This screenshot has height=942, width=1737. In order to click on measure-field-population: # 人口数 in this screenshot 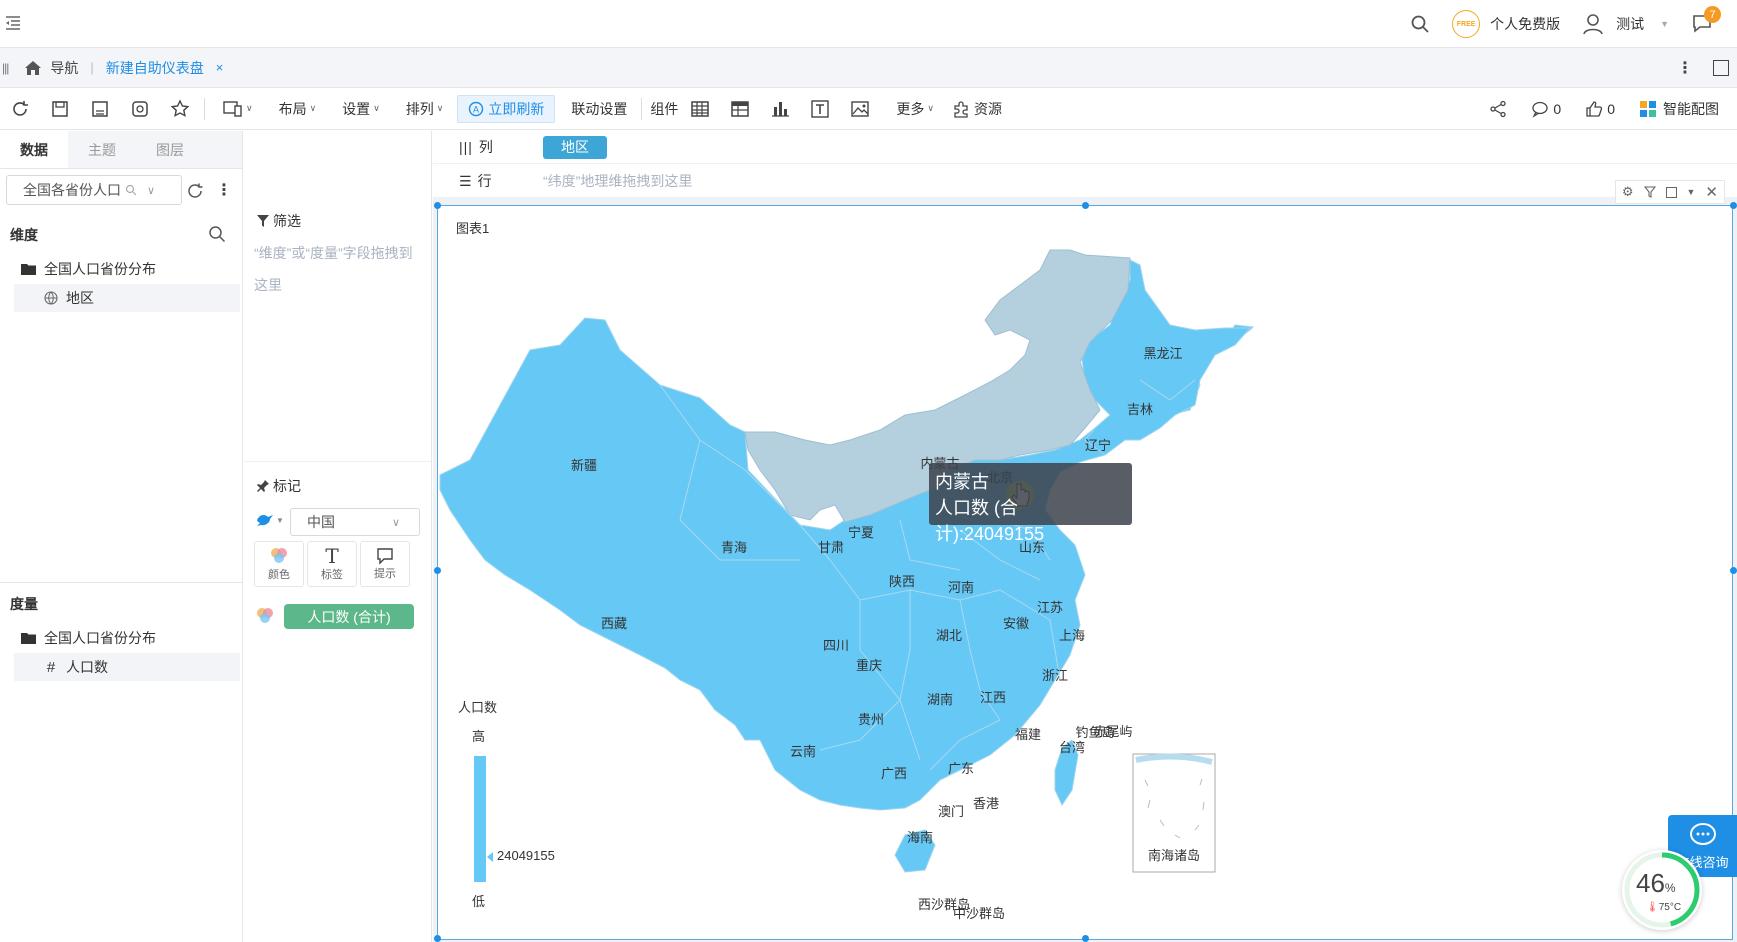, I will do `click(127, 667)`.